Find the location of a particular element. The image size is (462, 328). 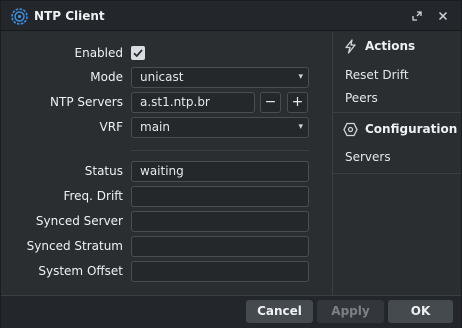

mode-row: Mode unicast ▾ is located at coordinates (170, 78).